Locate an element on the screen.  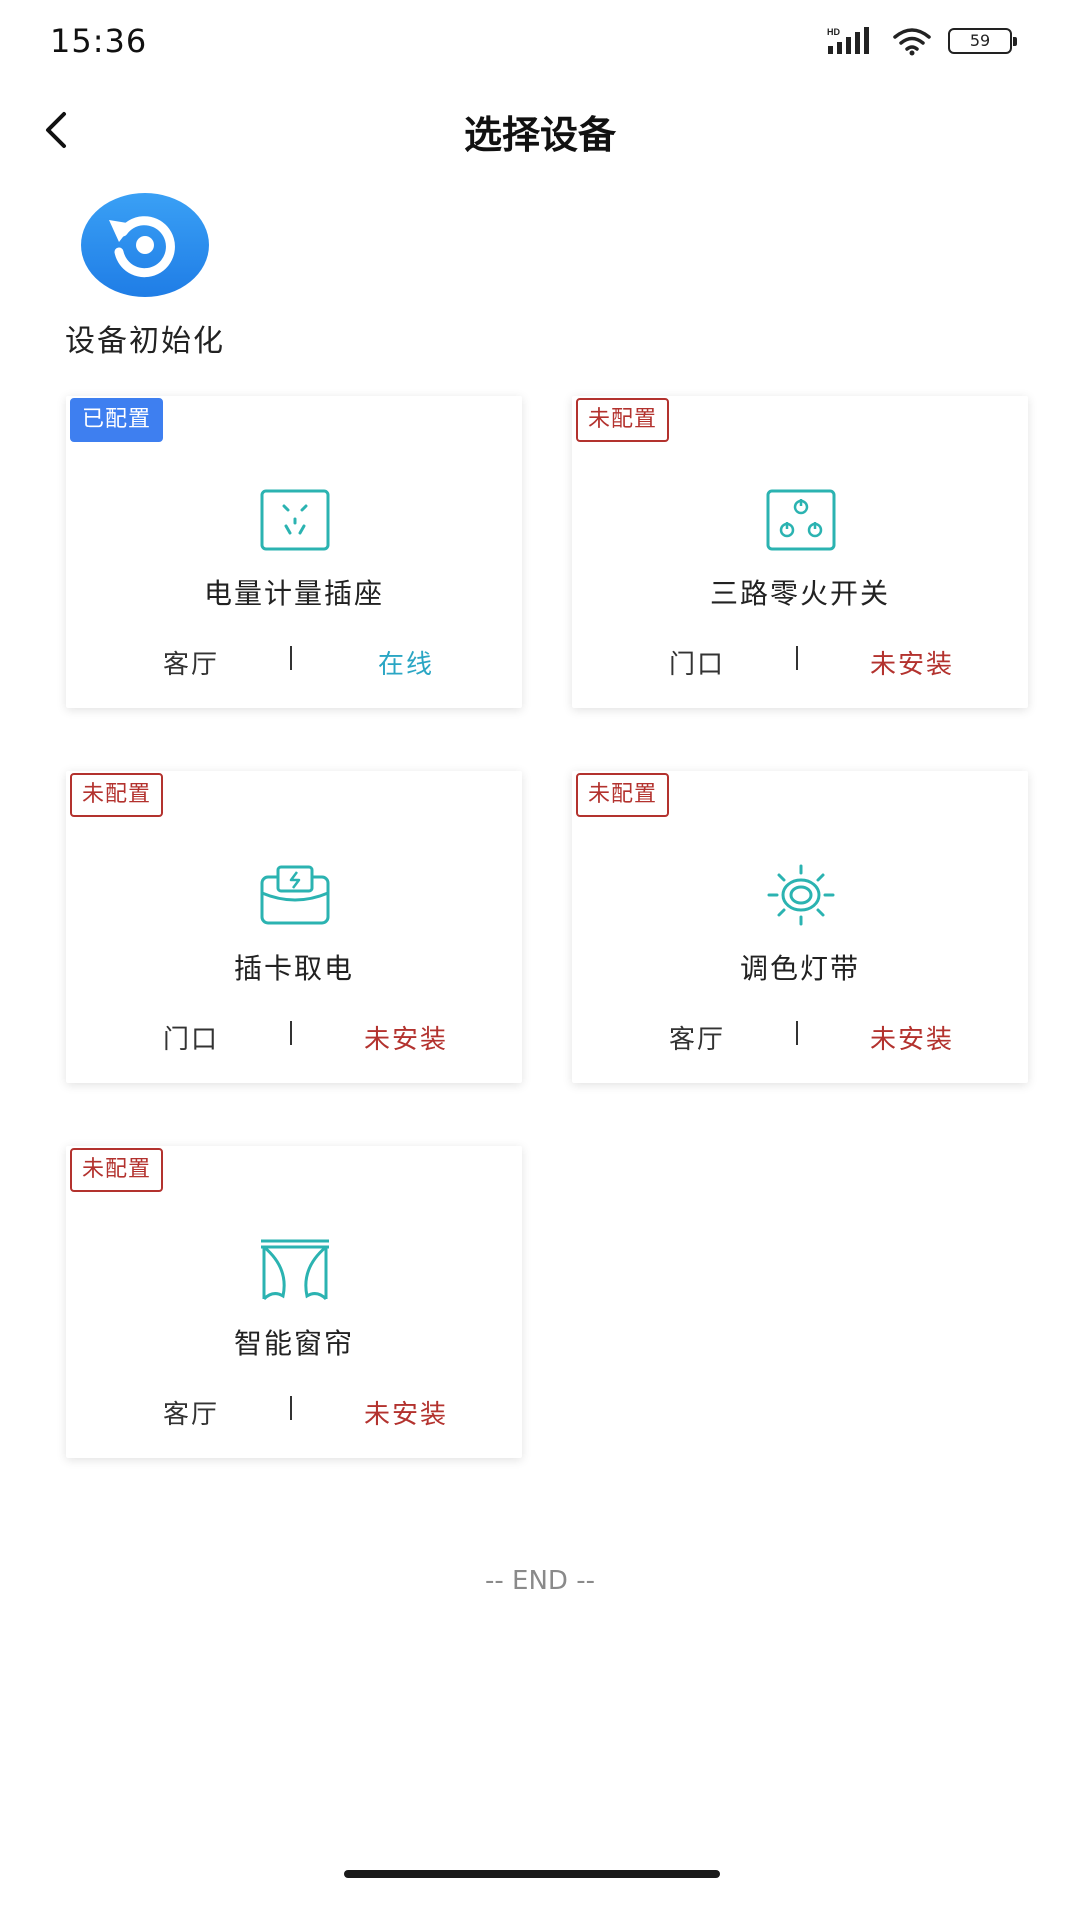
device-status: 在线 is located at coordinates (405, 665).